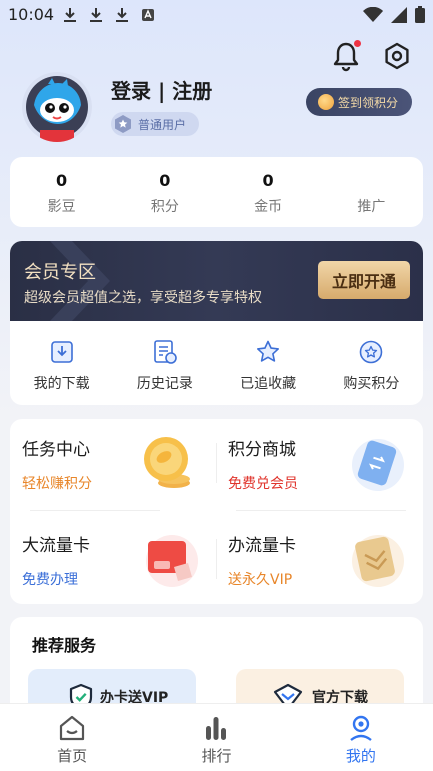 The width and height of the screenshot is (433, 771). I want to click on quick-actions: 我的下载 历史记录 已追收藏 购买积分, so click(216, 369).